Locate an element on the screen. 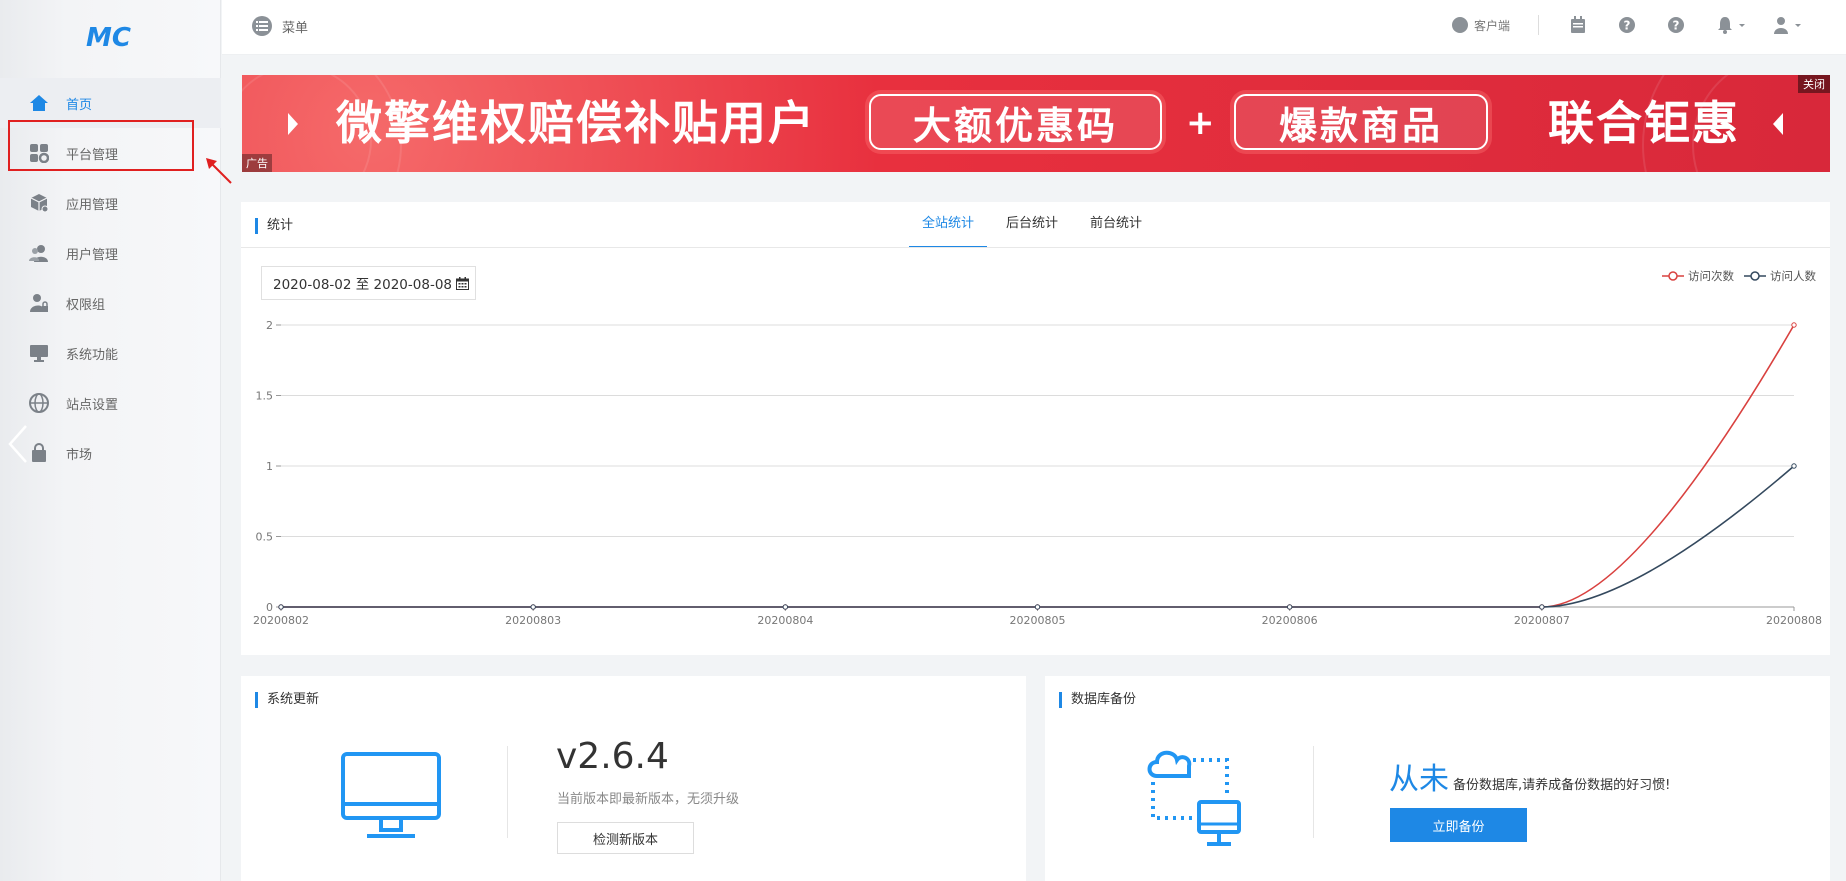 The image size is (1846, 881). sidebar-item-label: 应用管理 is located at coordinates (92, 205).